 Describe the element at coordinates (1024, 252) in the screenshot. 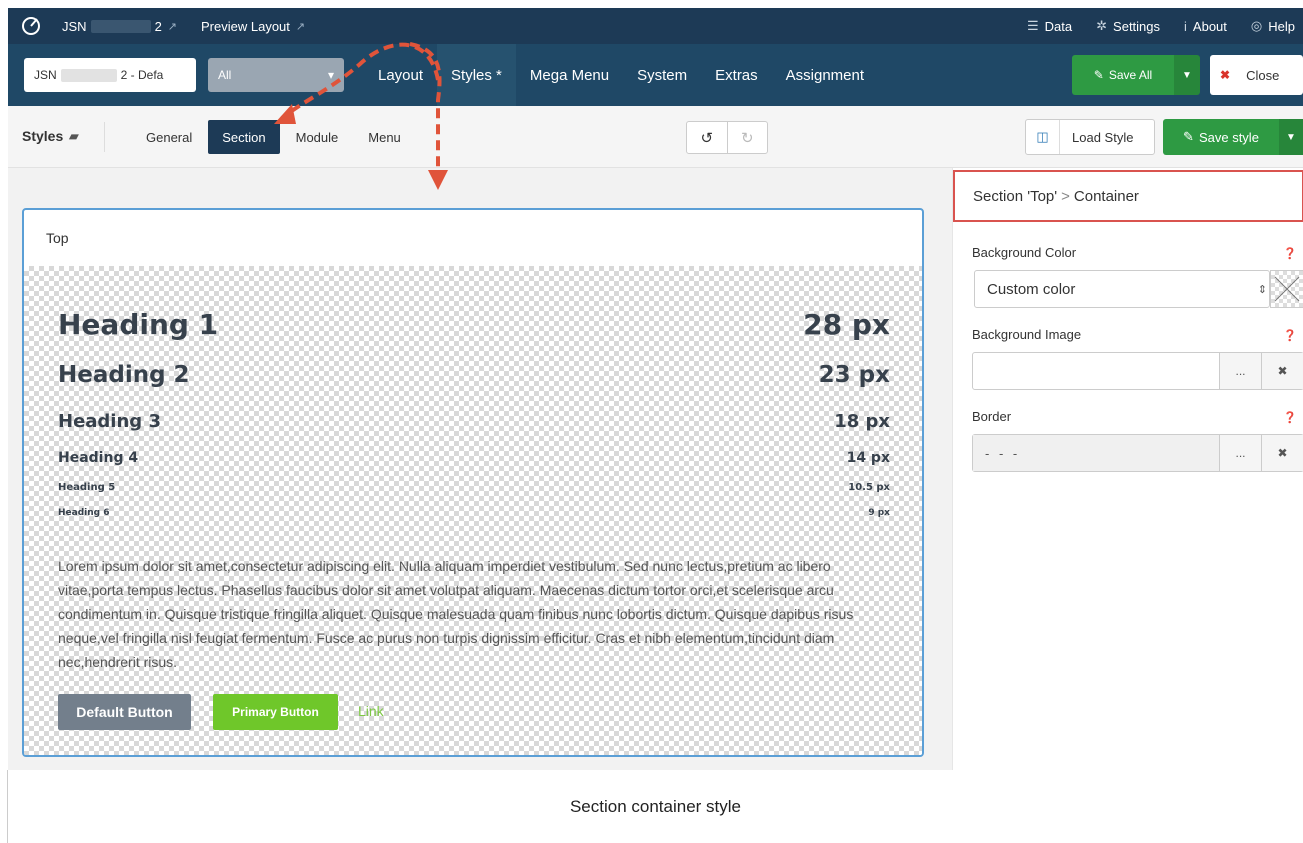

I see `background-color-label: Background Color` at that location.